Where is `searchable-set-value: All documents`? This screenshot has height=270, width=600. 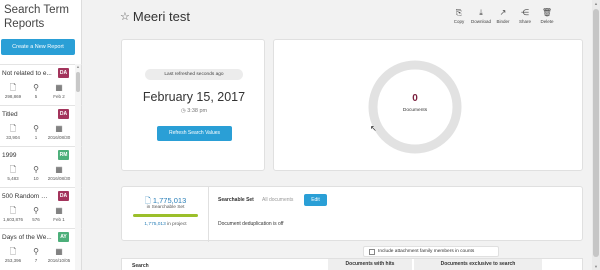 searchable-set-value: All documents is located at coordinates (278, 200).